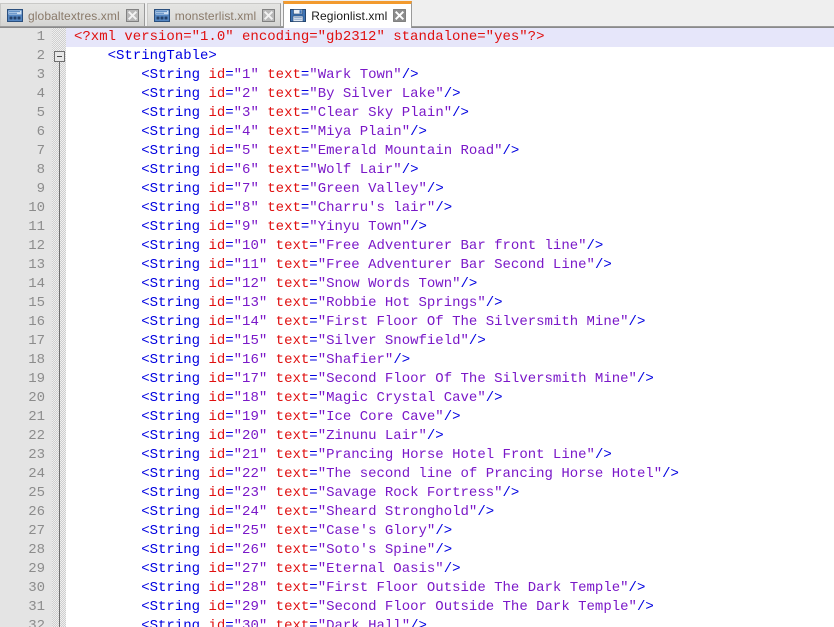  I want to click on attribute-value-id: "26", so click(250, 550).